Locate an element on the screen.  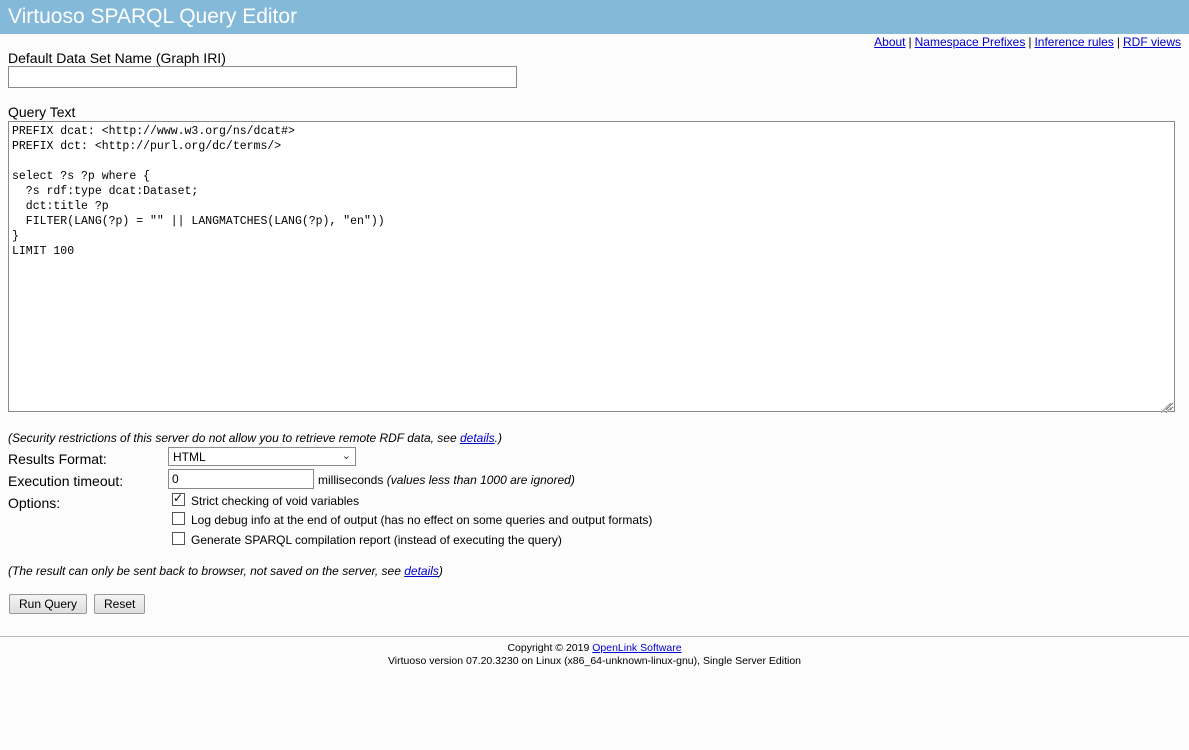
footer-divider is located at coordinates (594, 636).